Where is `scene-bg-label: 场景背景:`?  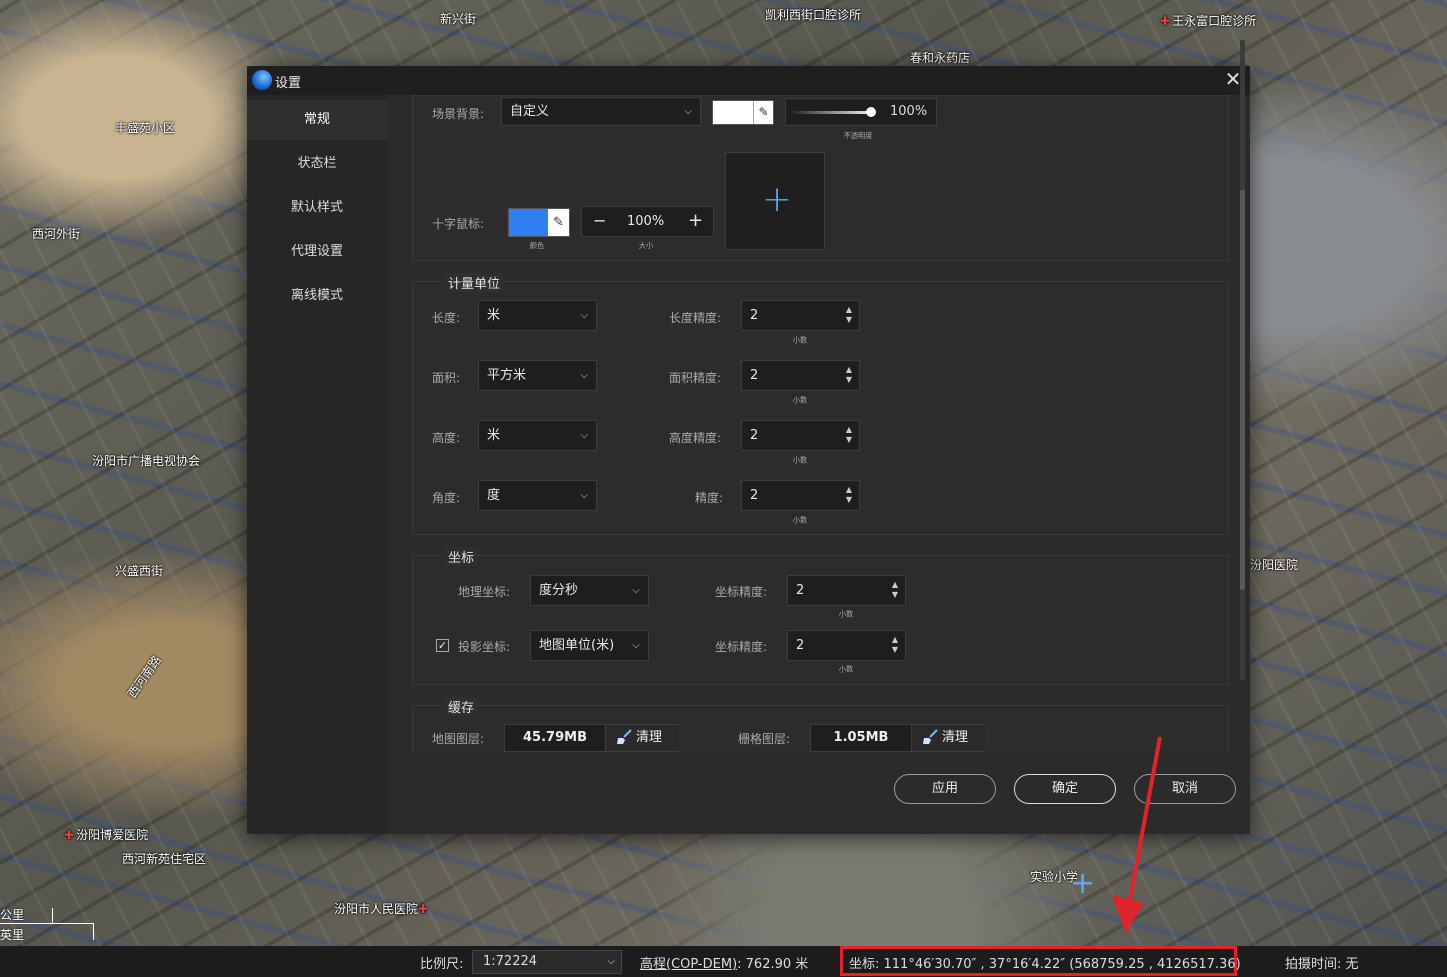
scene-bg-label: 场景背景: is located at coordinates (458, 114).